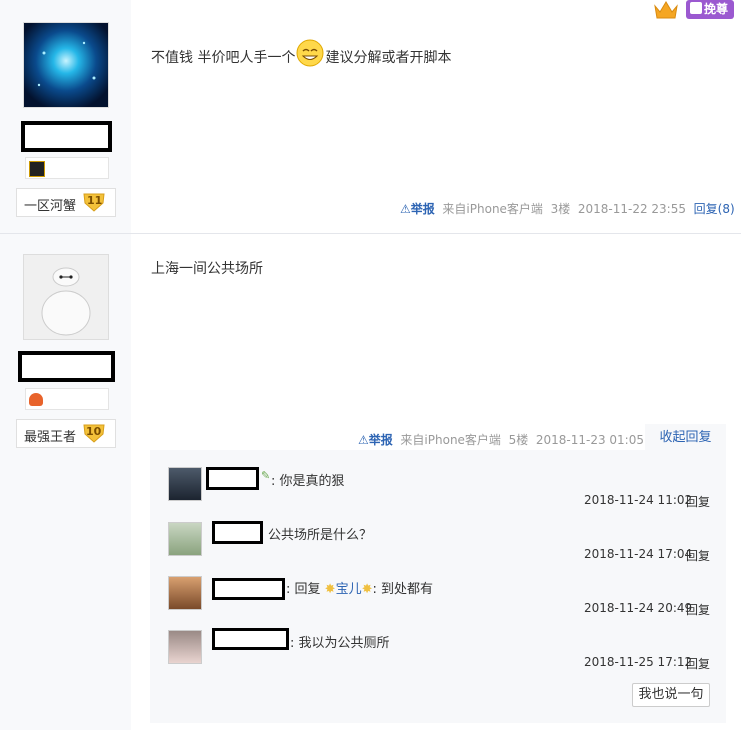 Image resolution: width=741 pixels, height=730 pixels. What do you see at coordinates (349, 589) in the screenshot?
I see `user-mention-link: 宝儿` at bounding box center [349, 589].